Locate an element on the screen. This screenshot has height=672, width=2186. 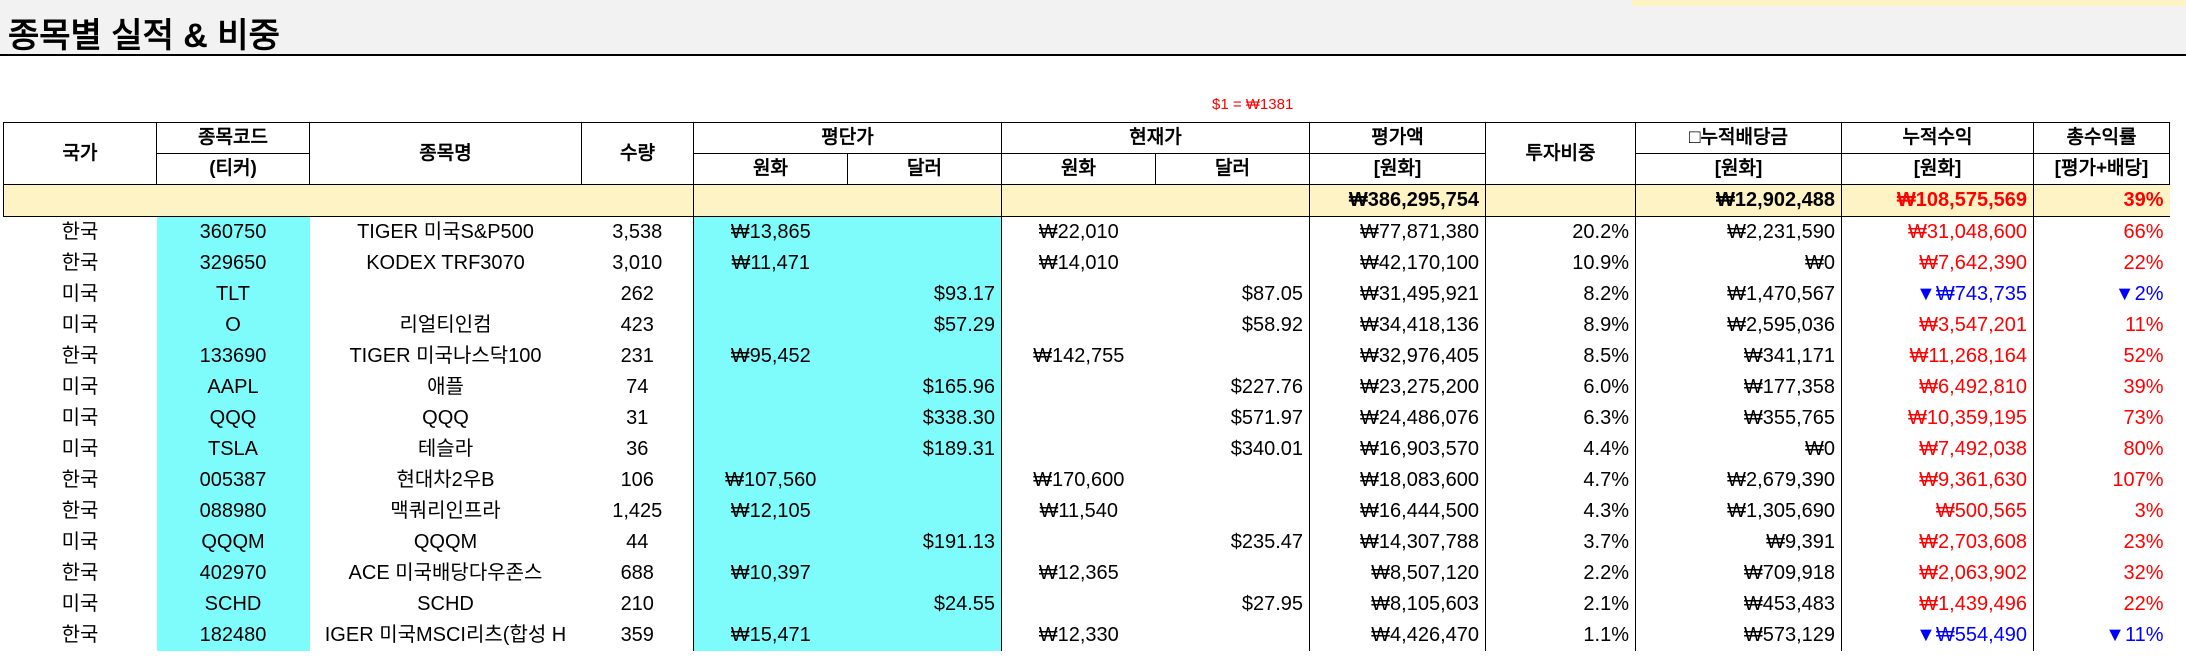
total-dividend: ₩12,902,488 is located at coordinates (1738, 200).